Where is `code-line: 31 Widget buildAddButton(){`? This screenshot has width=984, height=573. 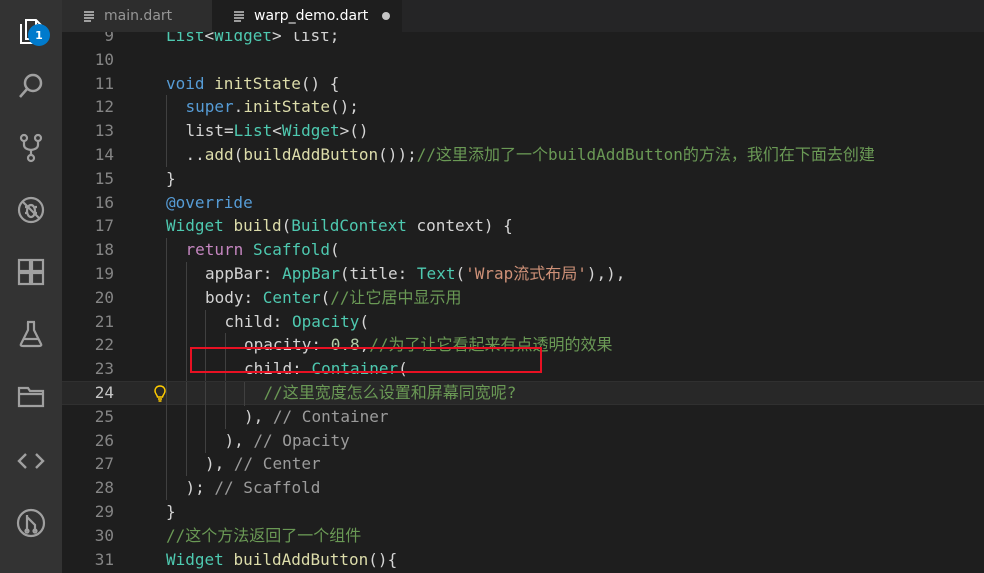 code-line: 31 Widget buildAddButton(){ is located at coordinates (523, 560).